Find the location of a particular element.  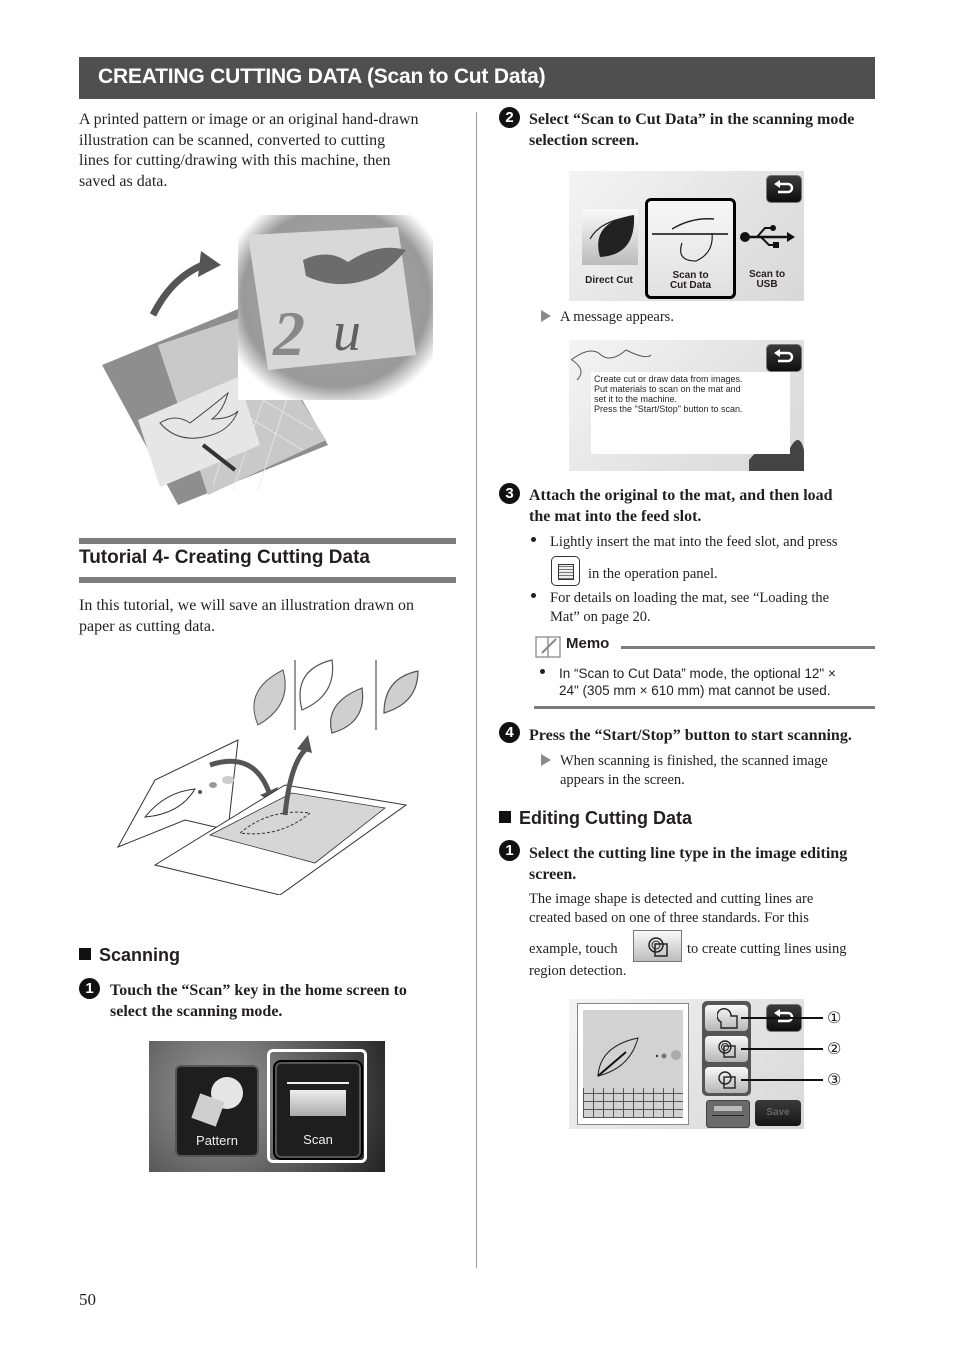

step-line: selection screen. is located at coordinates (584, 140).